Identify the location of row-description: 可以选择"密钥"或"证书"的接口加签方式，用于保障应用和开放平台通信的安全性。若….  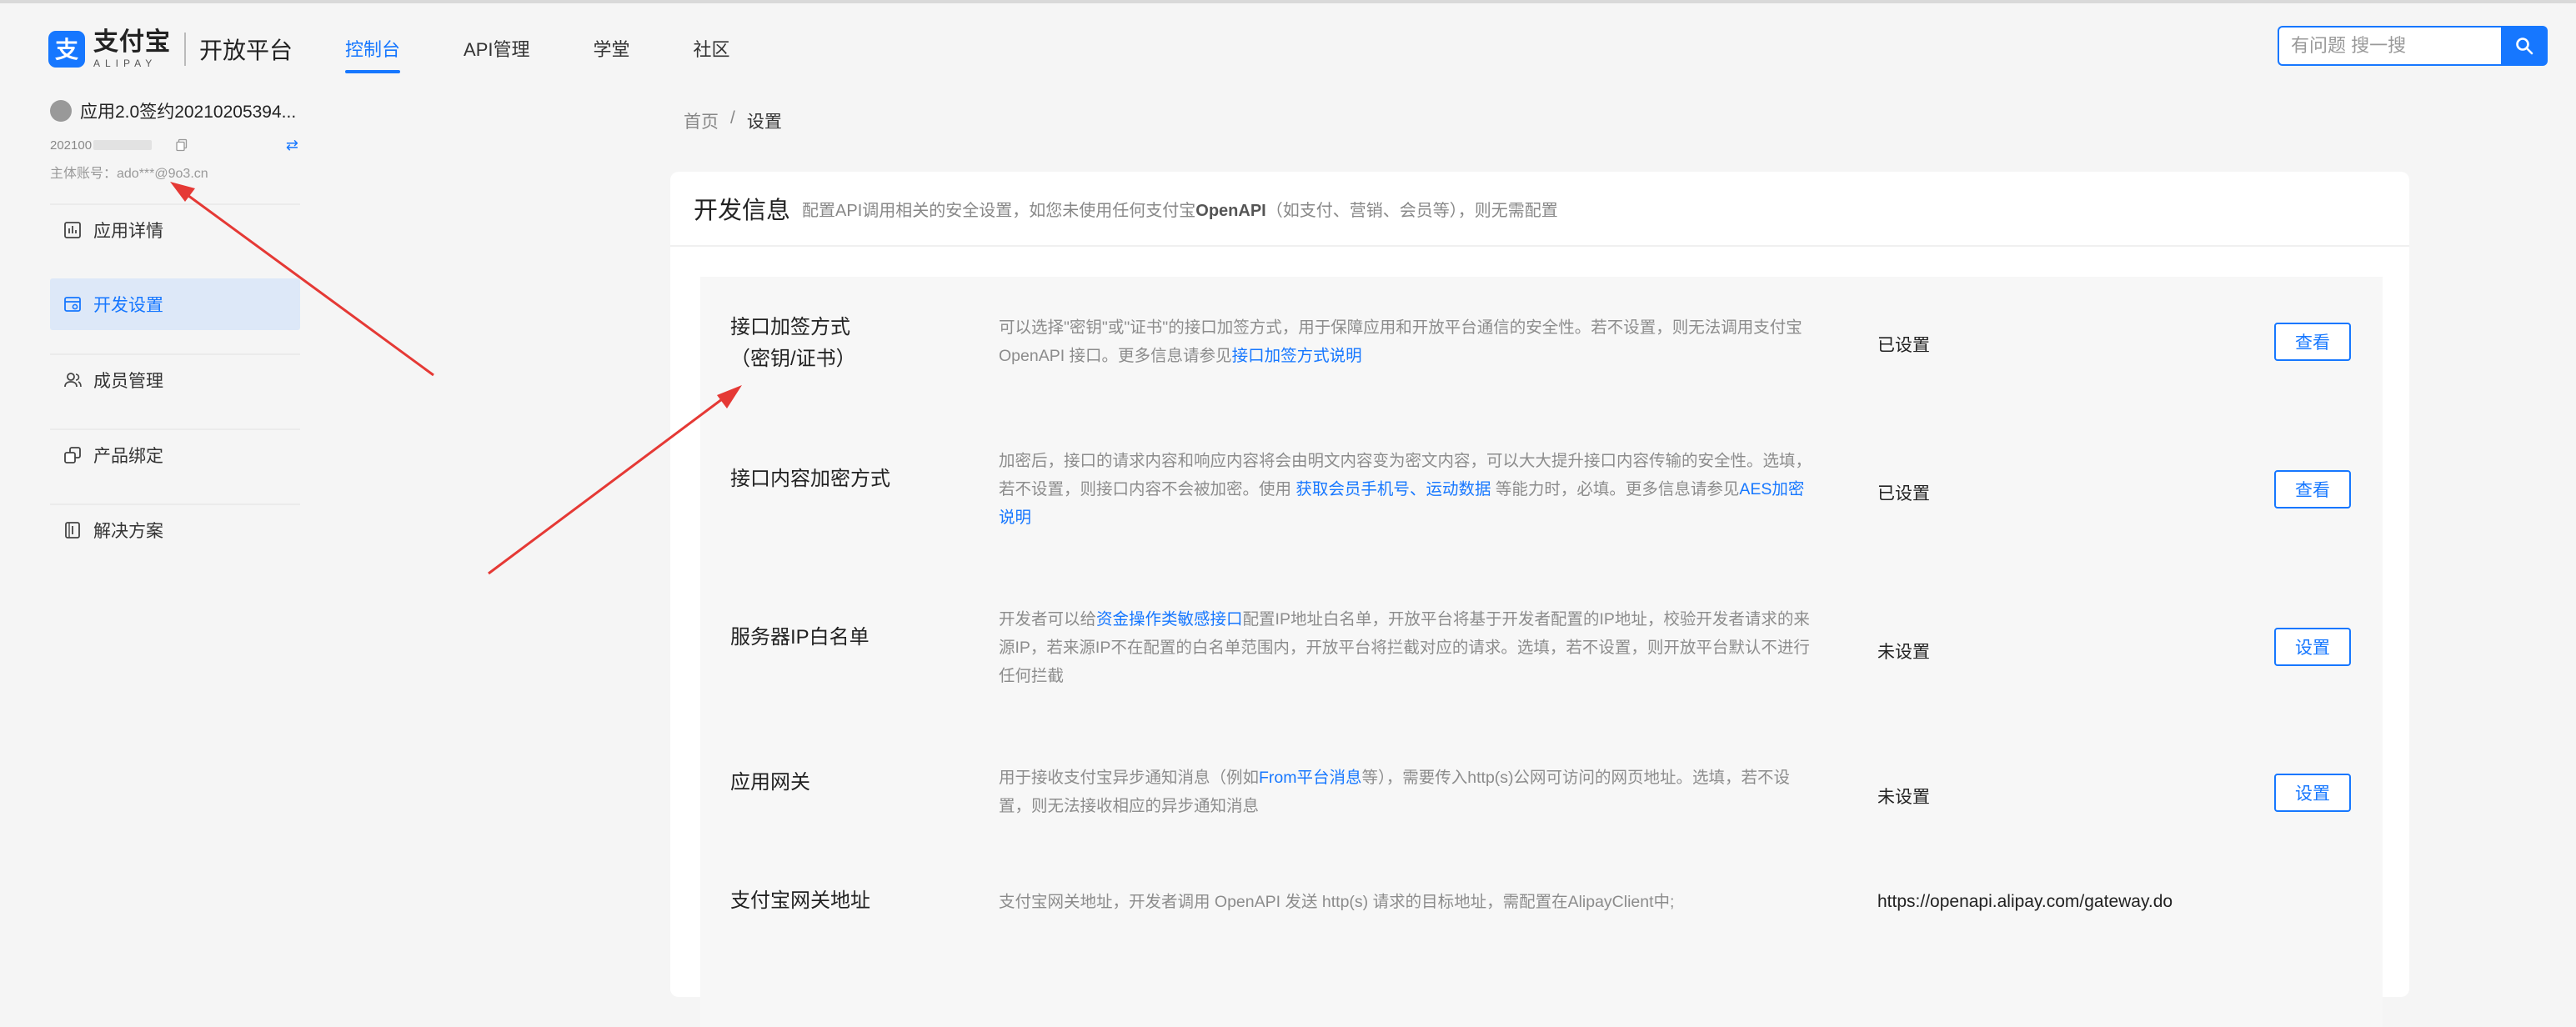
(1407, 341).